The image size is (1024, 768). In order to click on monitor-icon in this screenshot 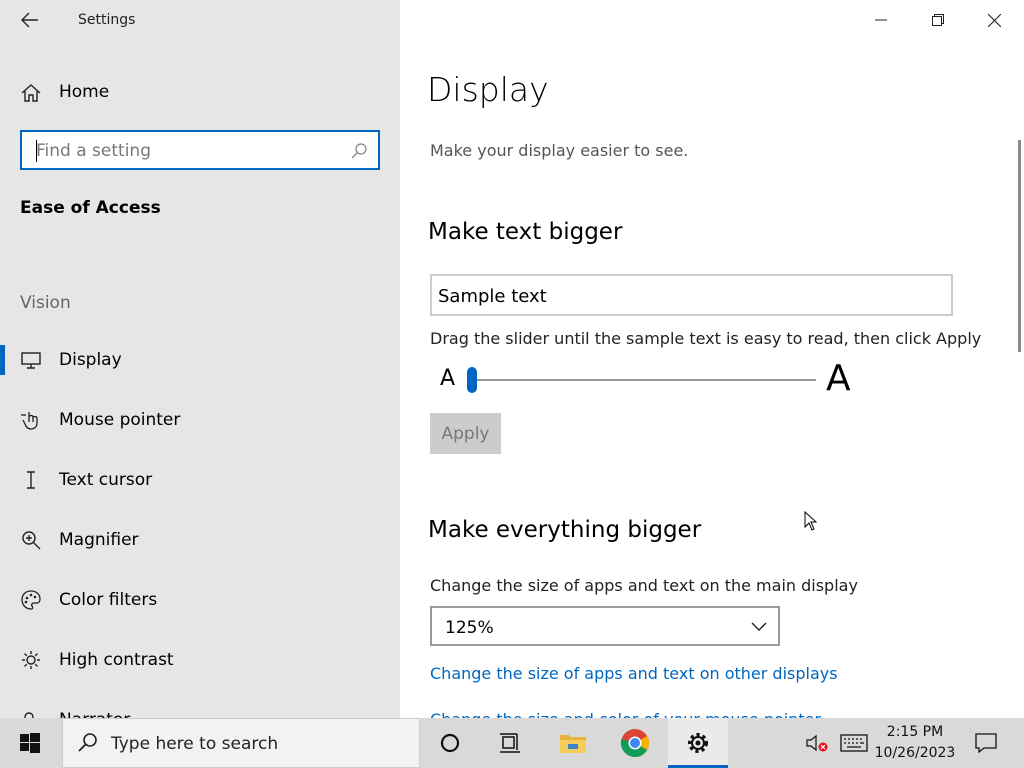, I will do `click(31, 360)`.